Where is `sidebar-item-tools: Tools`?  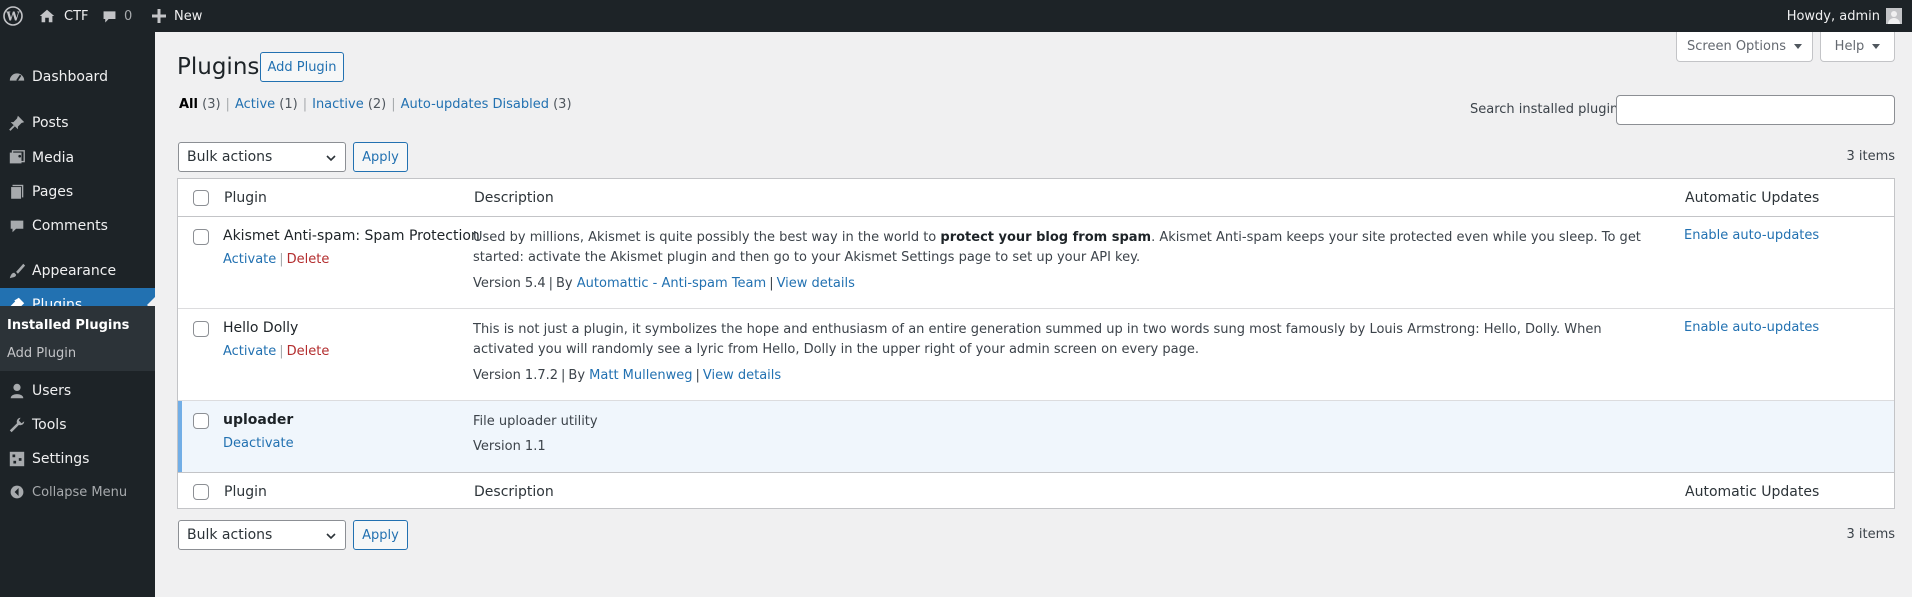
sidebar-item-tools: Tools is located at coordinates (77, 425).